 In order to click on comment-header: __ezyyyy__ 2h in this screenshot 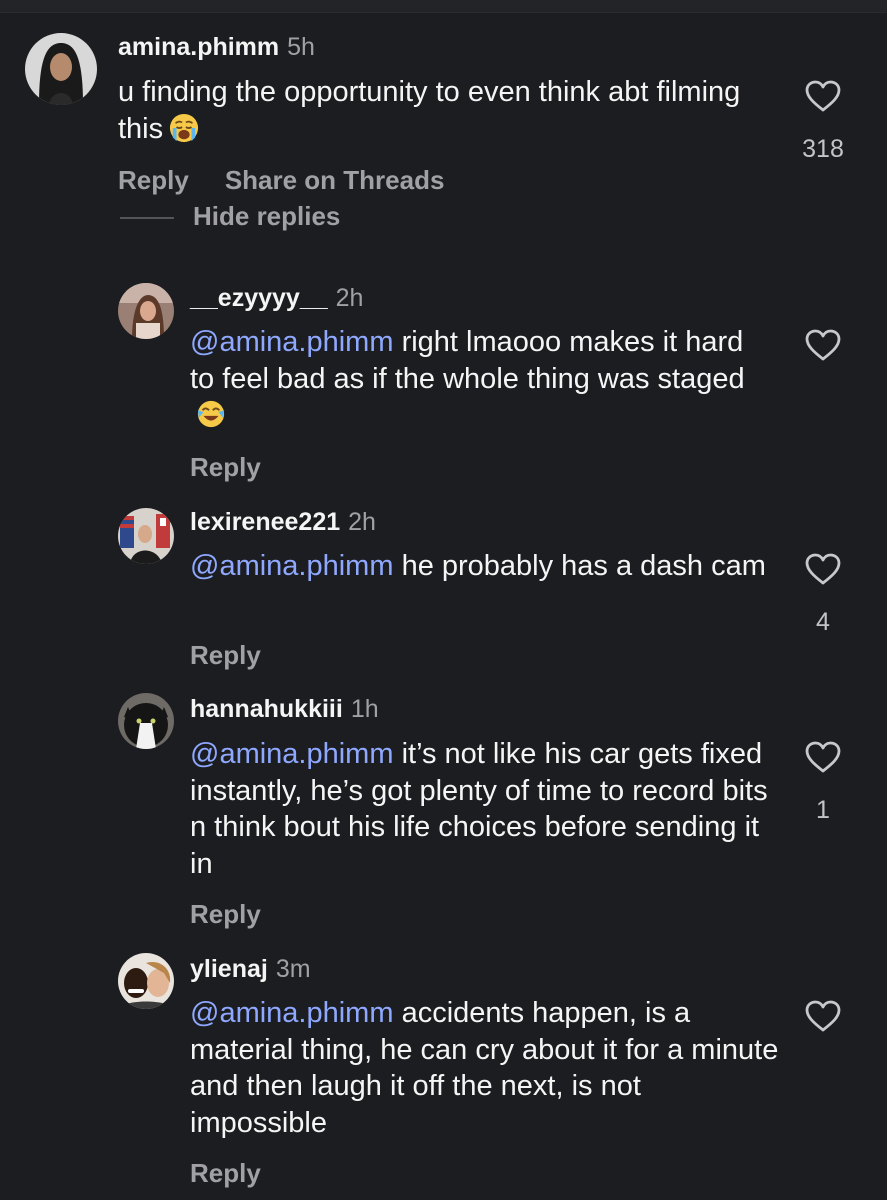, I will do `click(276, 298)`.